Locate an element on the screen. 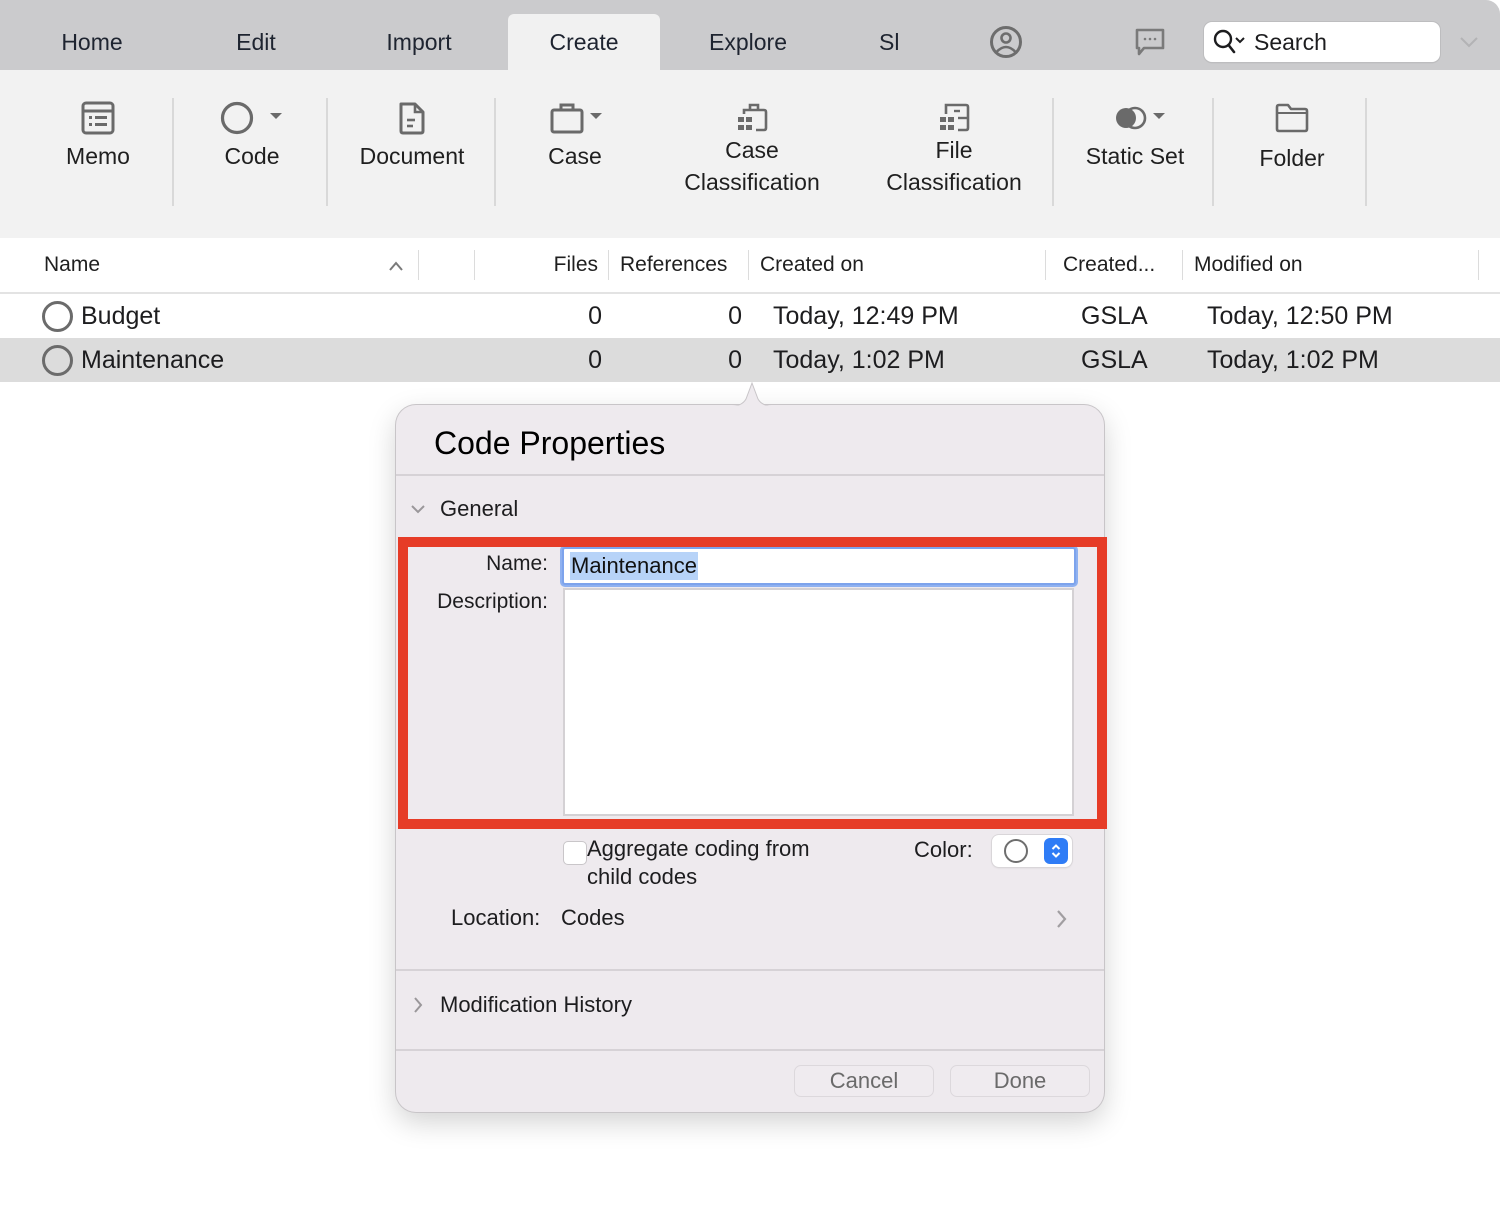 The width and height of the screenshot is (1500, 1220). create-file-classification-button: File Classification is located at coordinates (954, 148).